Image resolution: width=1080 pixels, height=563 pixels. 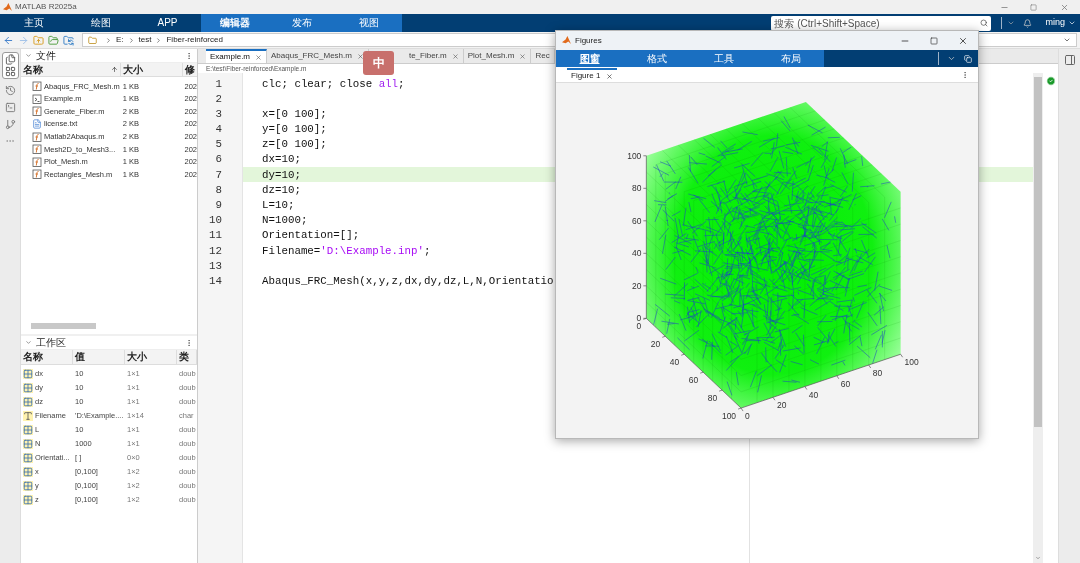 I want to click on notification-icon, so click(x=1028, y=23).